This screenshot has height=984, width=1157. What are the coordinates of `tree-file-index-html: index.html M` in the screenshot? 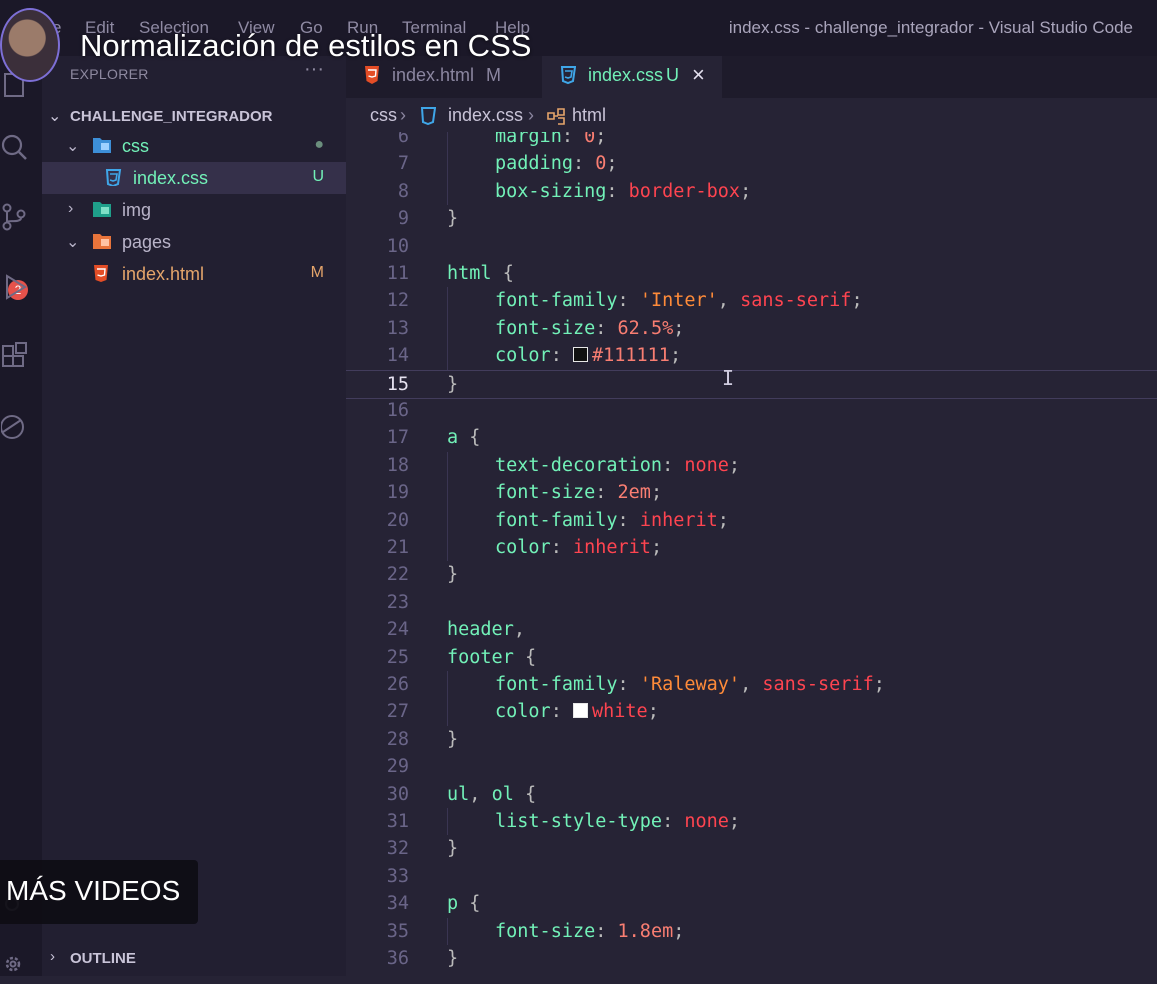 It's located at (194, 274).